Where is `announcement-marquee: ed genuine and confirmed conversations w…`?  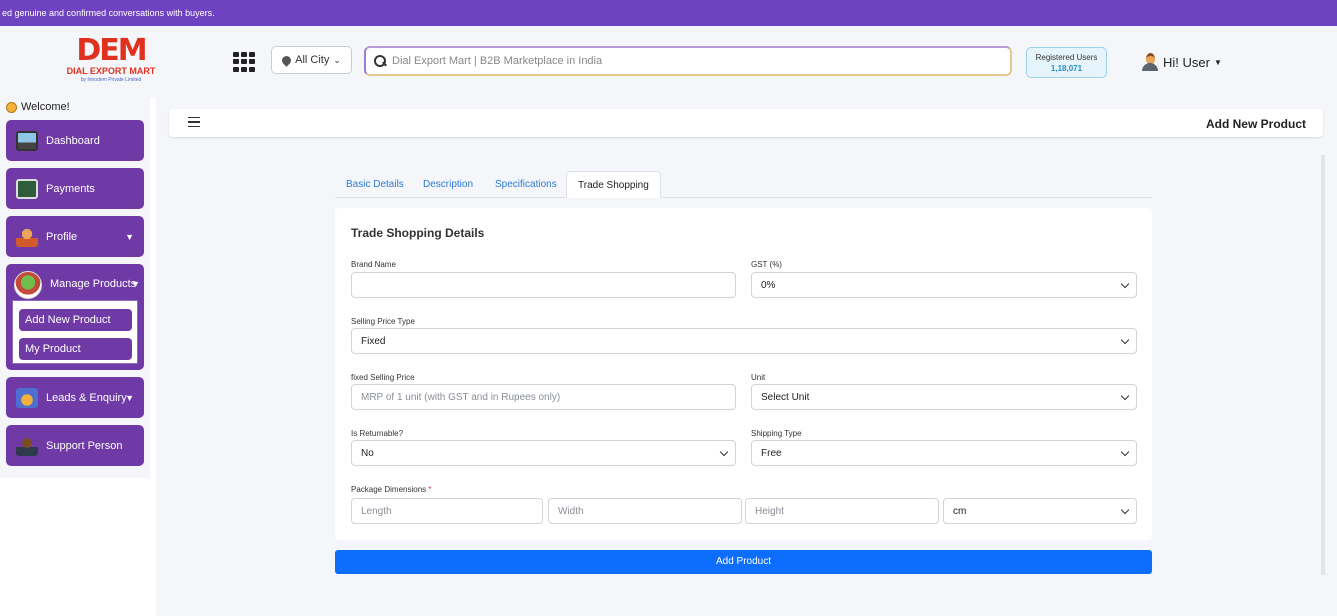
announcement-marquee: ed genuine and confirmed conversations w… is located at coordinates (668, 13).